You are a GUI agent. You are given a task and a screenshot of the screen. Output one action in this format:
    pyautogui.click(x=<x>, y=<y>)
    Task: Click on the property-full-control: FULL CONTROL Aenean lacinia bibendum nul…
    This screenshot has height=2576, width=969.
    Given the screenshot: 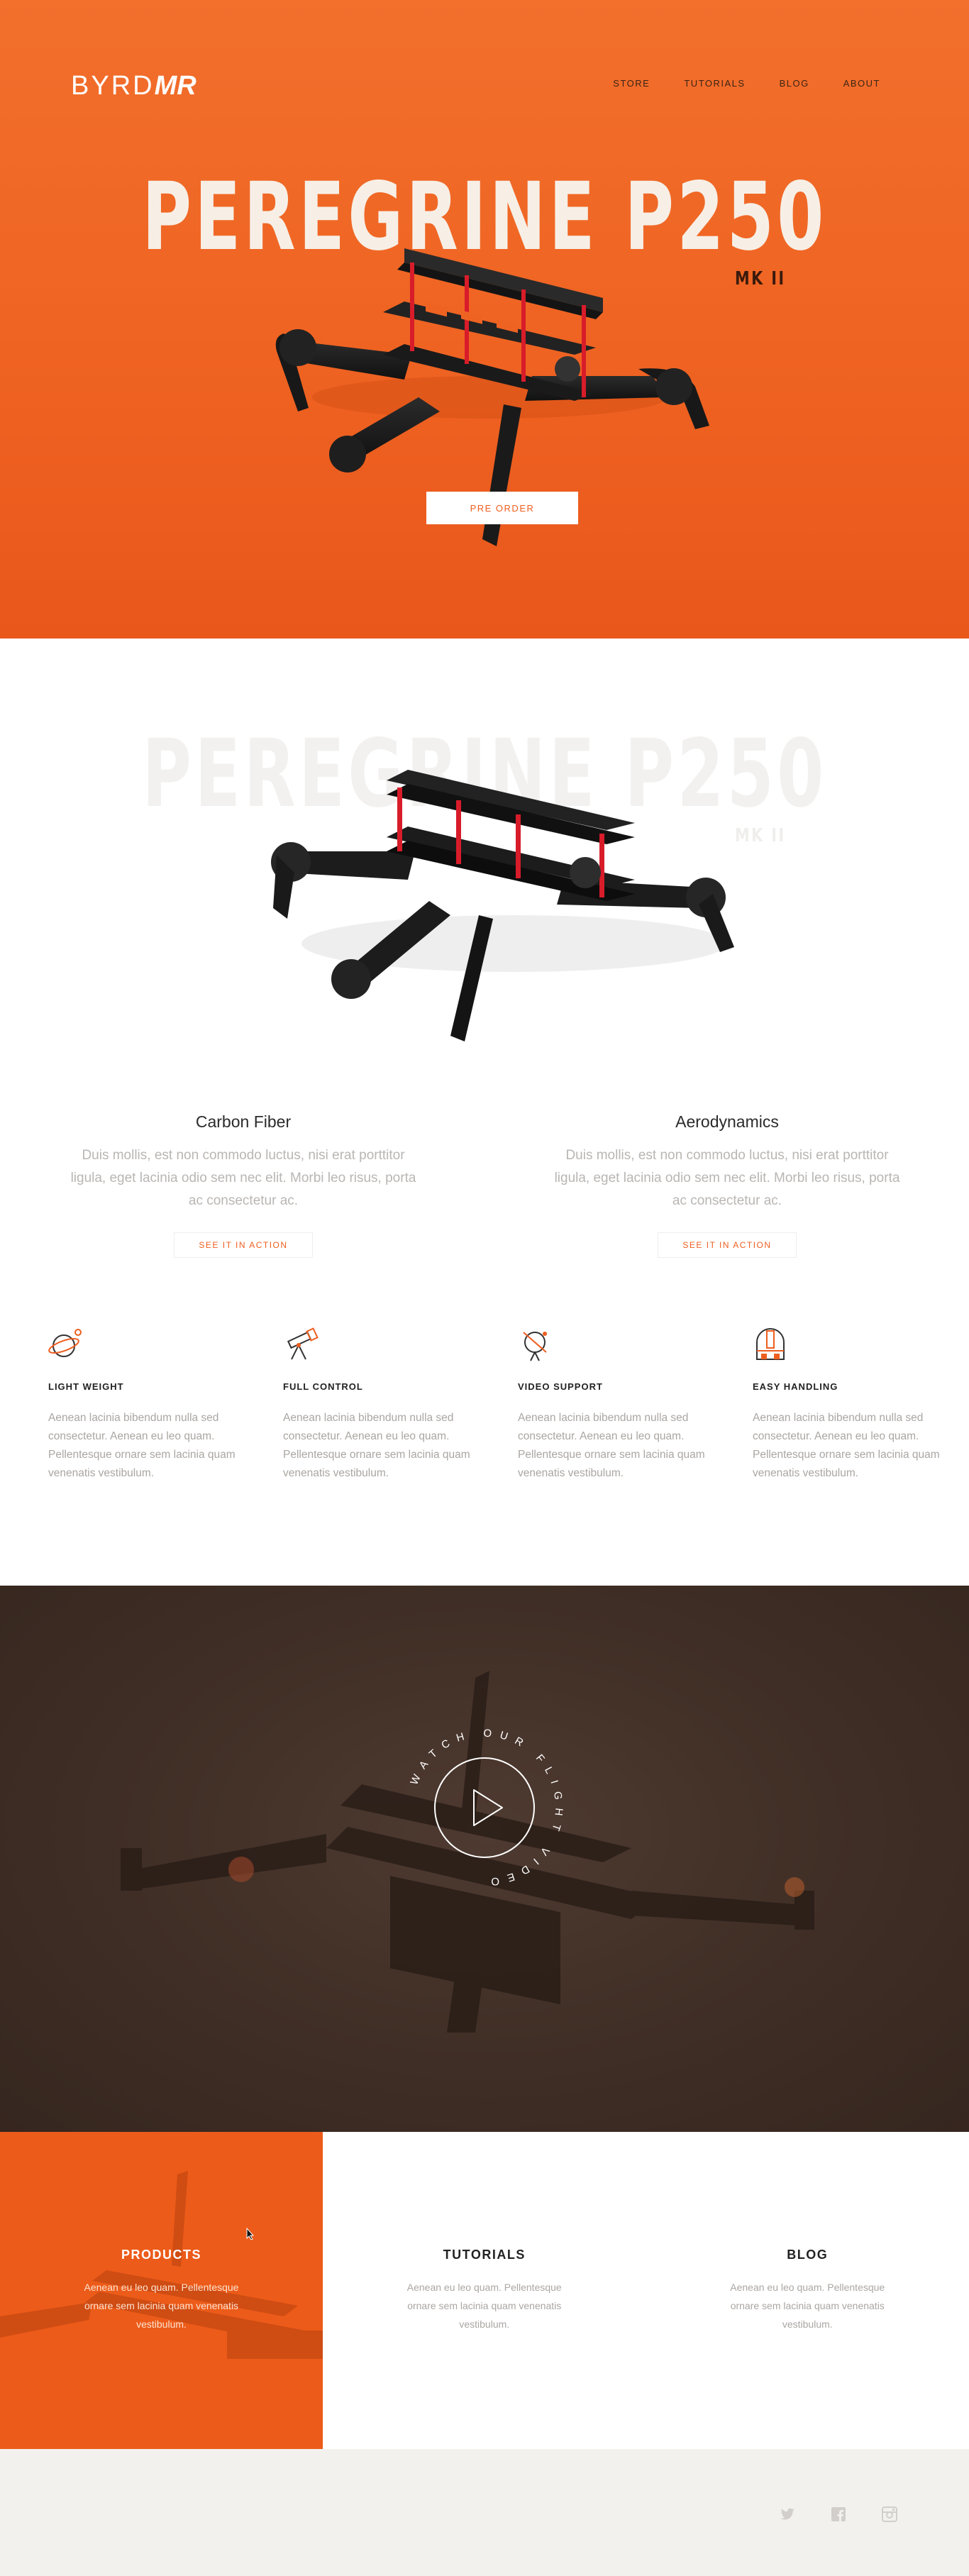 What is the action you would take?
    pyautogui.click(x=400, y=1405)
    